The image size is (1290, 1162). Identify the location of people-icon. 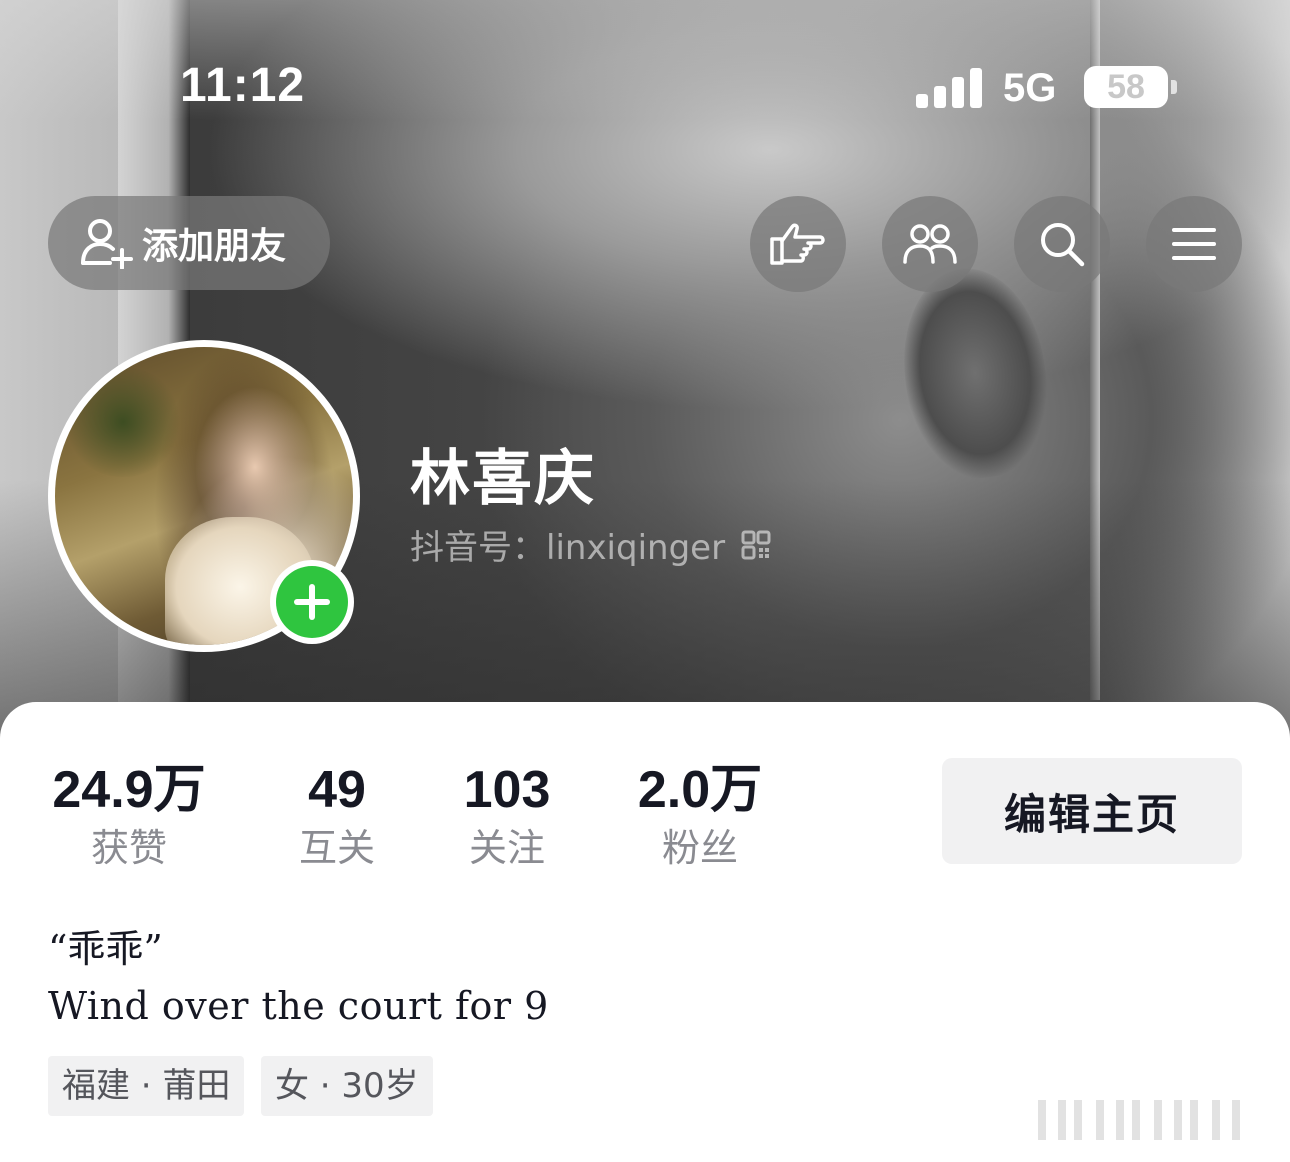
(930, 244).